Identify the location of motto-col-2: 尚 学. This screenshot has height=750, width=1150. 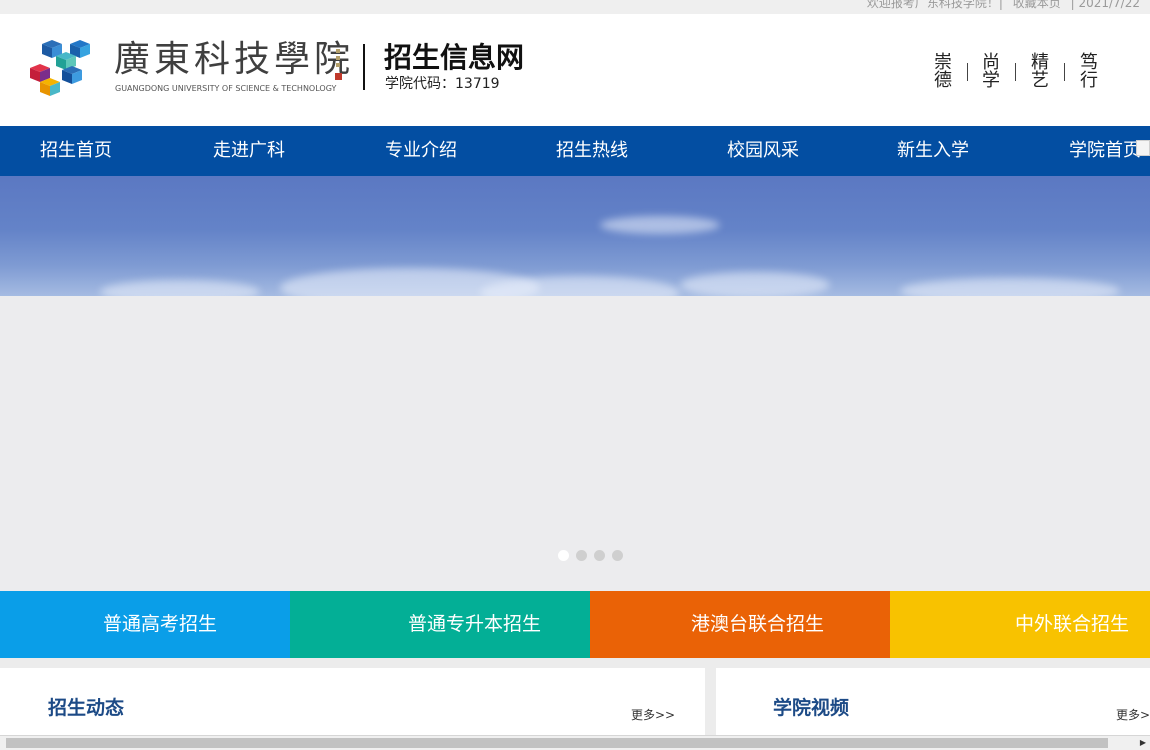
(991, 72).